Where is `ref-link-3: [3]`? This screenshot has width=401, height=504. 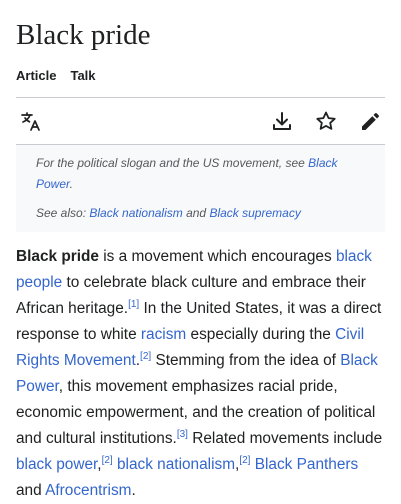 ref-link-3: [3] is located at coordinates (182, 434).